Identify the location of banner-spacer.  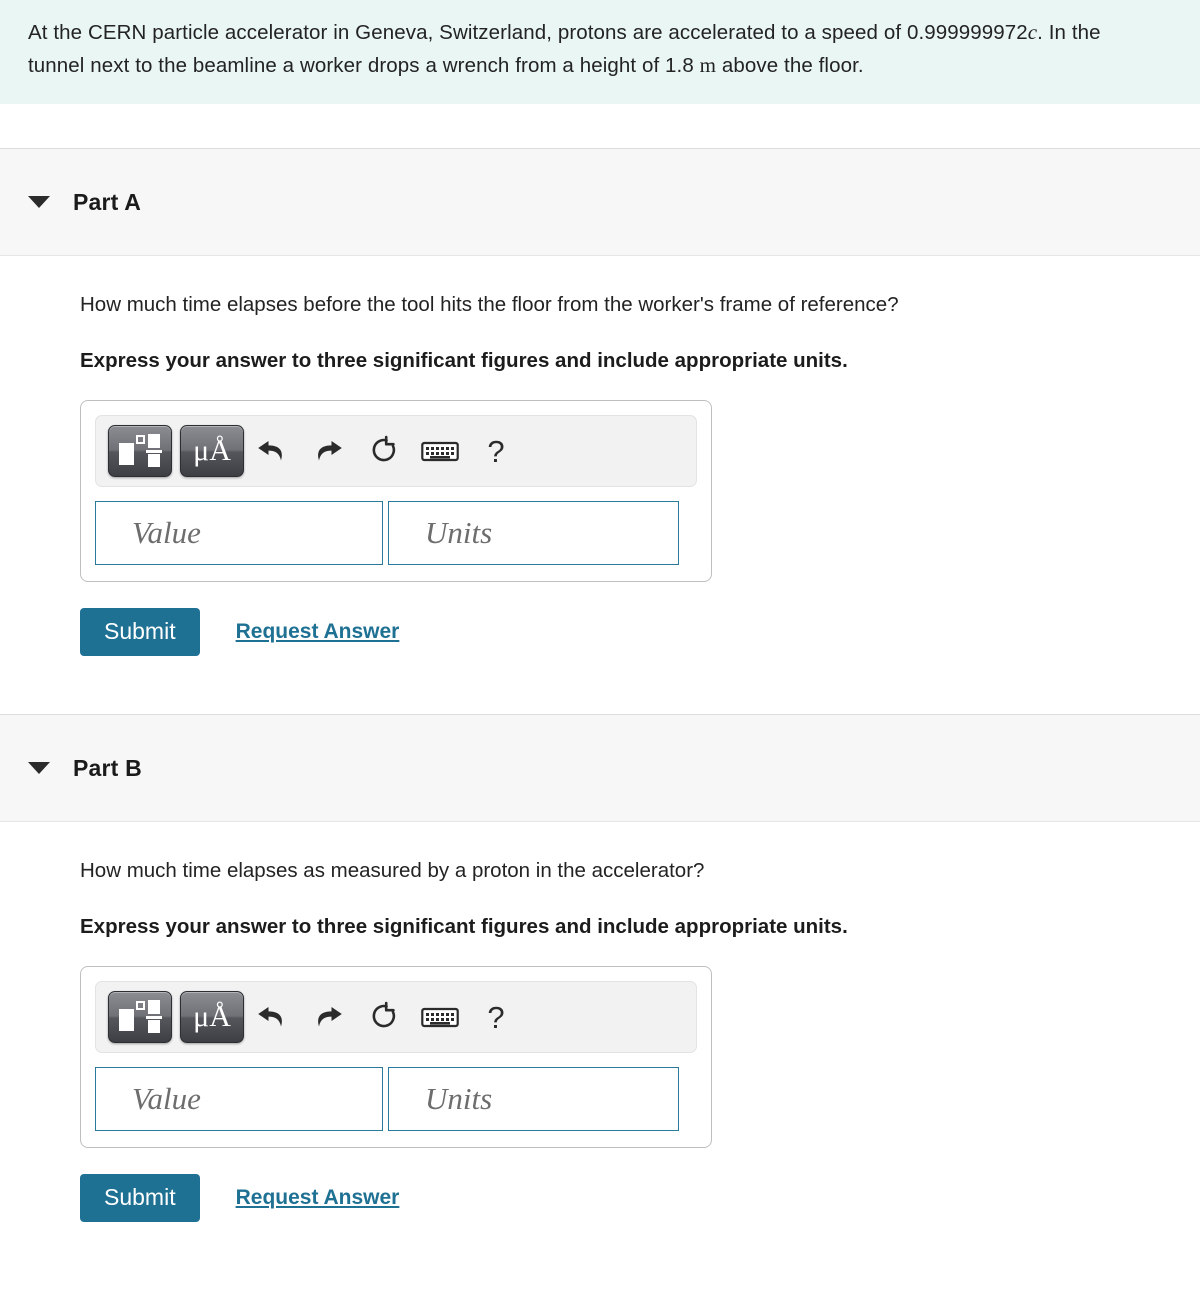
(600, 126).